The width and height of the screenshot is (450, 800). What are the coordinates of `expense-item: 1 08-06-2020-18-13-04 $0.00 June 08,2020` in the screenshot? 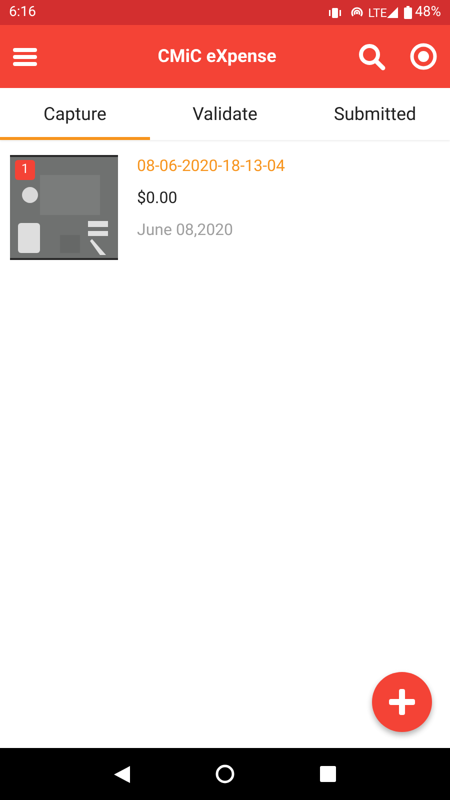 It's located at (225, 207).